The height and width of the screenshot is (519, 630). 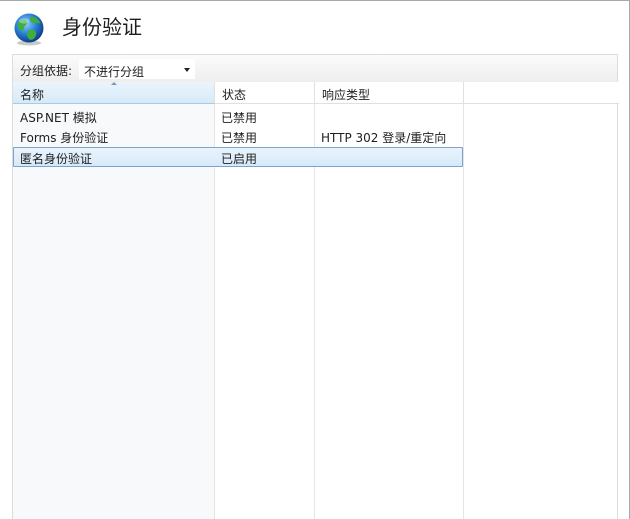 I want to click on column-header-response-type: 响应类型, so click(x=389, y=93).